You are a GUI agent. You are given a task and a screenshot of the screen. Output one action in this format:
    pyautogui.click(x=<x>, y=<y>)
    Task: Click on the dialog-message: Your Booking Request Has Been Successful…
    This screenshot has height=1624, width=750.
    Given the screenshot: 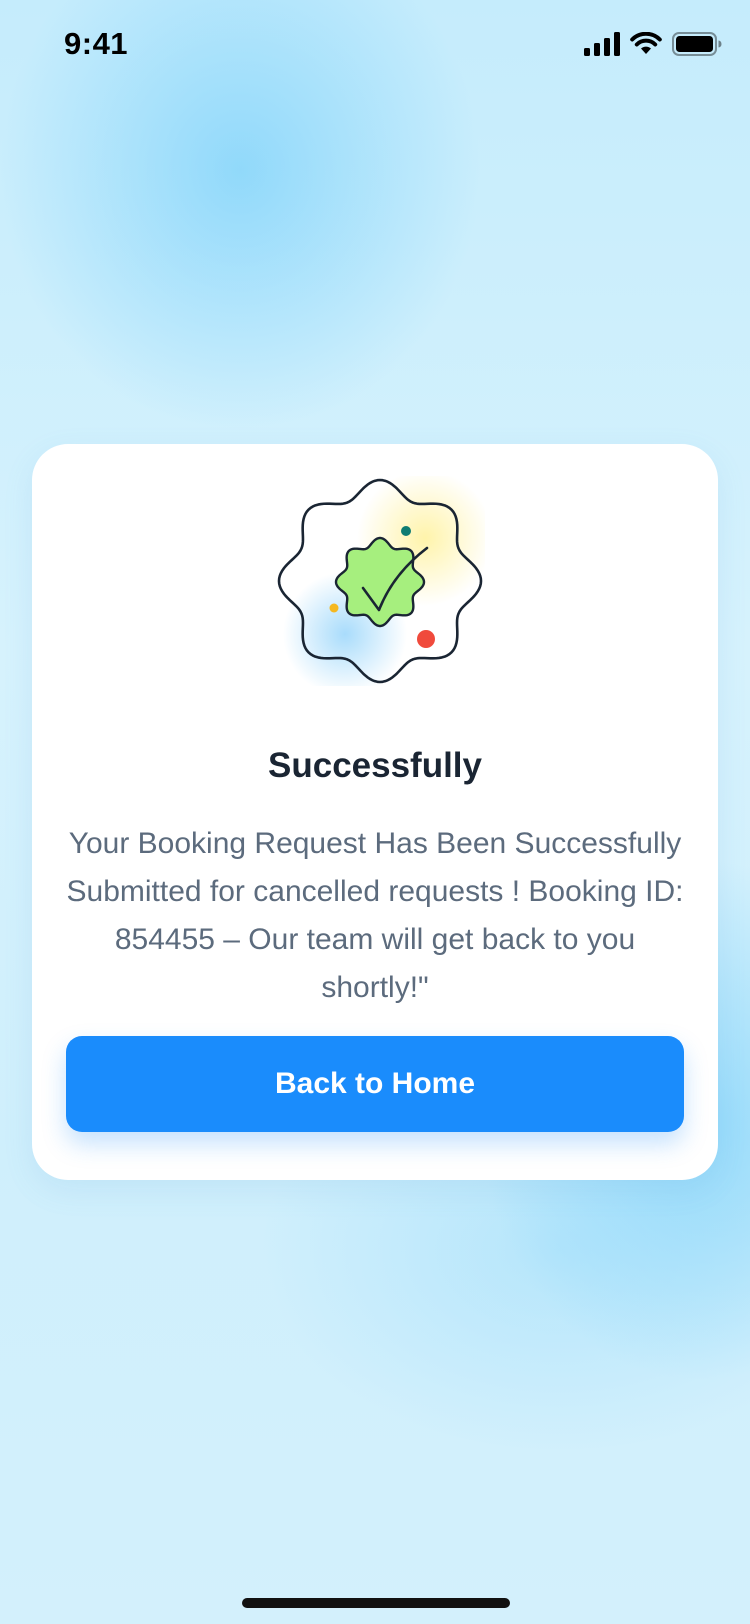 What is the action you would take?
    pyautogui.click(x=375, y=915)
    